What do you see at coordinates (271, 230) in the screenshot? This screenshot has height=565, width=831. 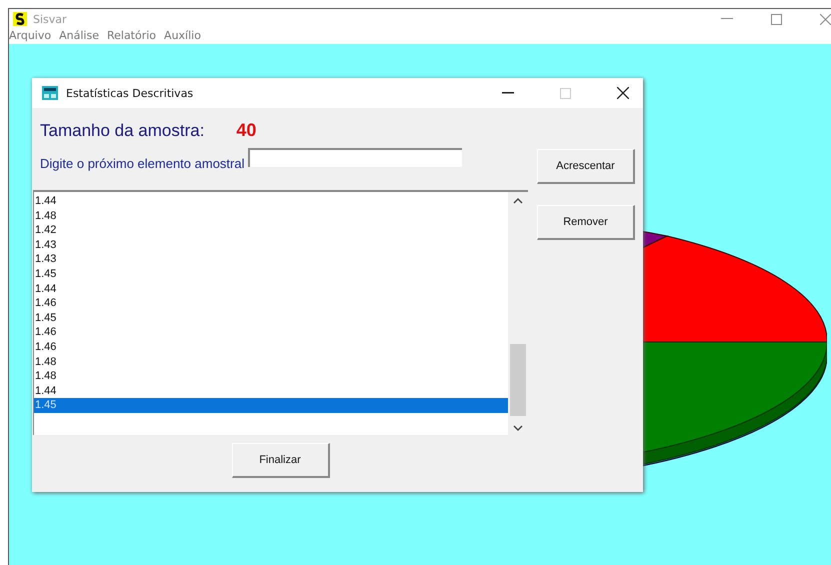 I see `list-item: 1.42` at bounding box center [271, 230].